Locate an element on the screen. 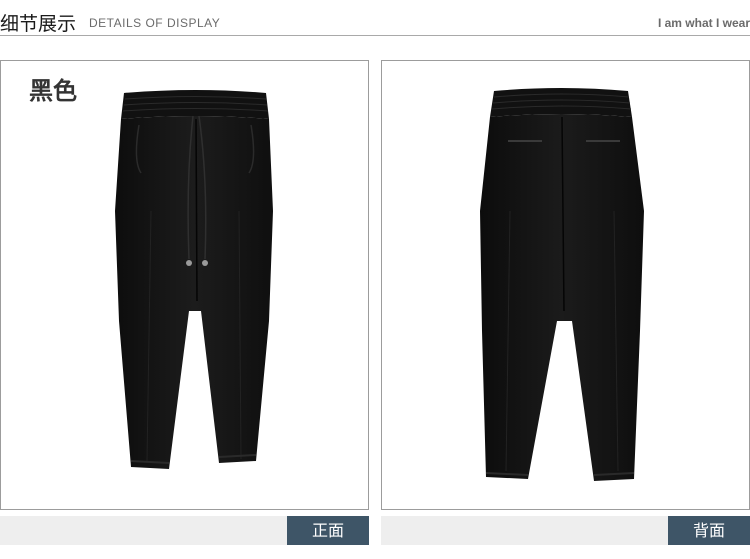 This screenshot has height=559, width=750. front-pants-image is located at coordinates (194, 279).